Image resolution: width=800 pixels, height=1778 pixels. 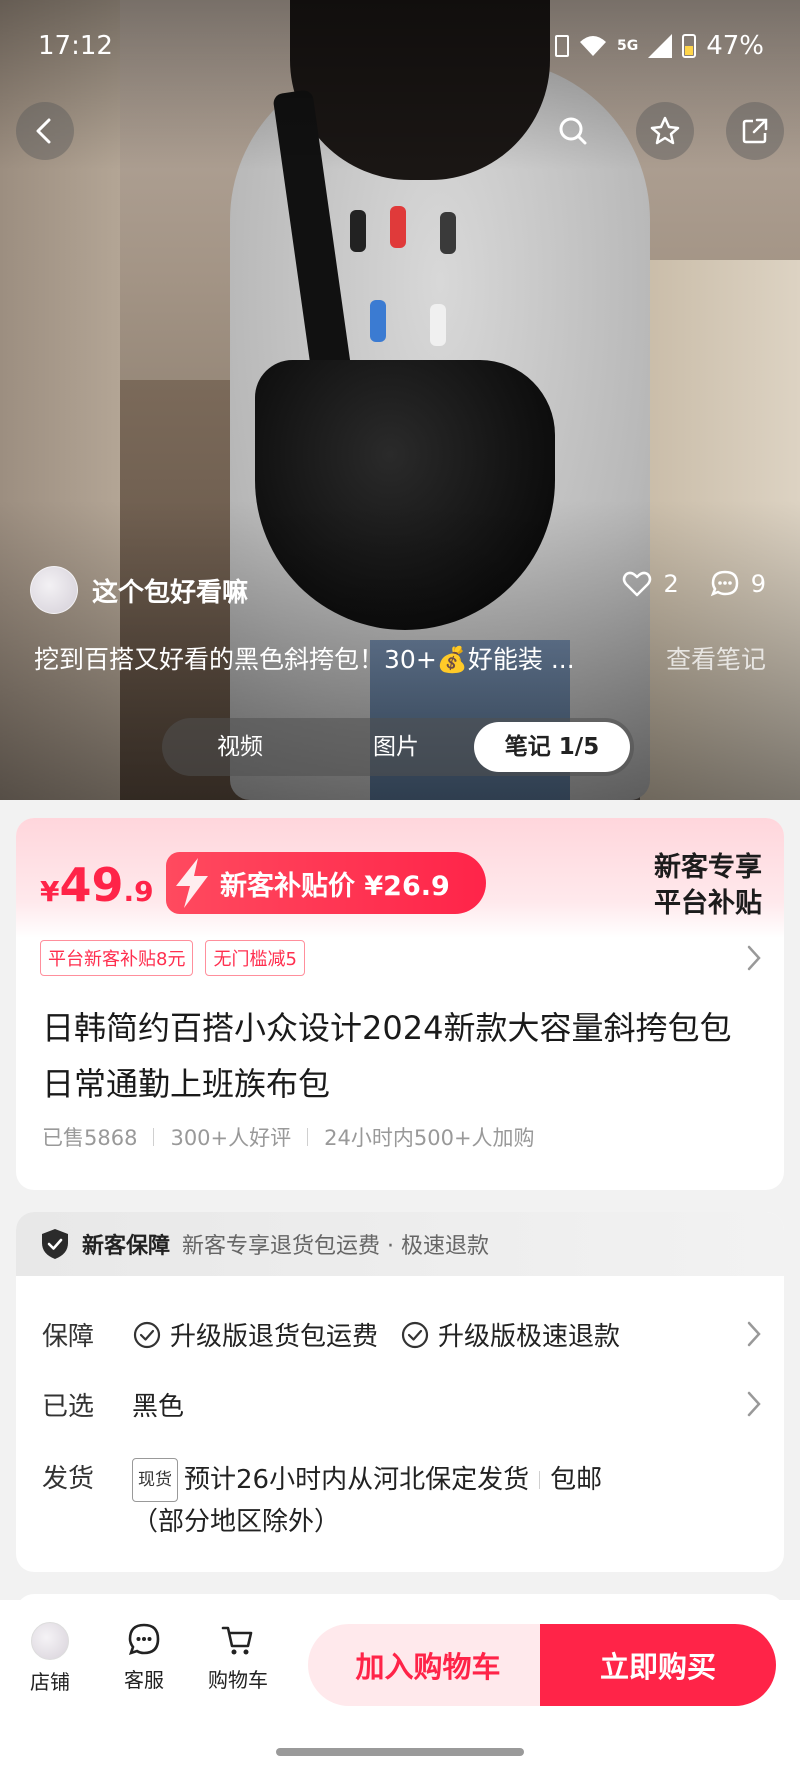 What do you see at coordinates (429, 1138) in the screenshot?
I see `recent-adds: 24小时内500+人加购` at bounding box center [429, 1138].